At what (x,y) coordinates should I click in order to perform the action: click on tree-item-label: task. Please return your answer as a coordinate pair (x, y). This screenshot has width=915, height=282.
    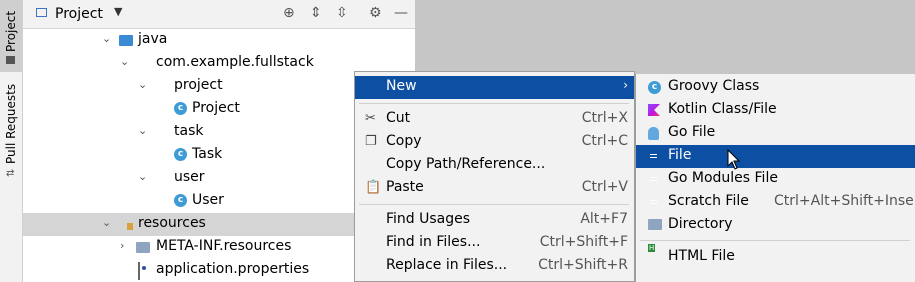
    Looking at the image, I should click on (189, 131).